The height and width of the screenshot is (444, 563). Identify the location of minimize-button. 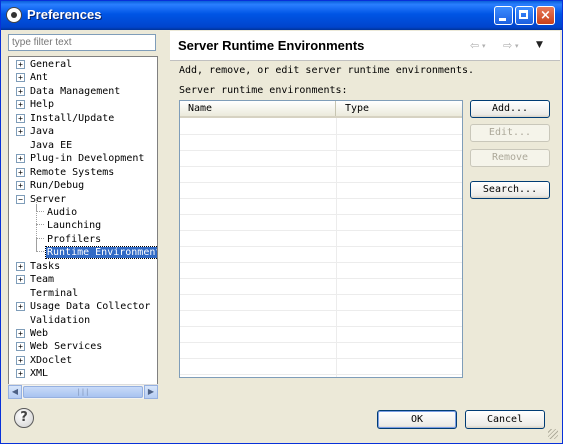
(503, 15).